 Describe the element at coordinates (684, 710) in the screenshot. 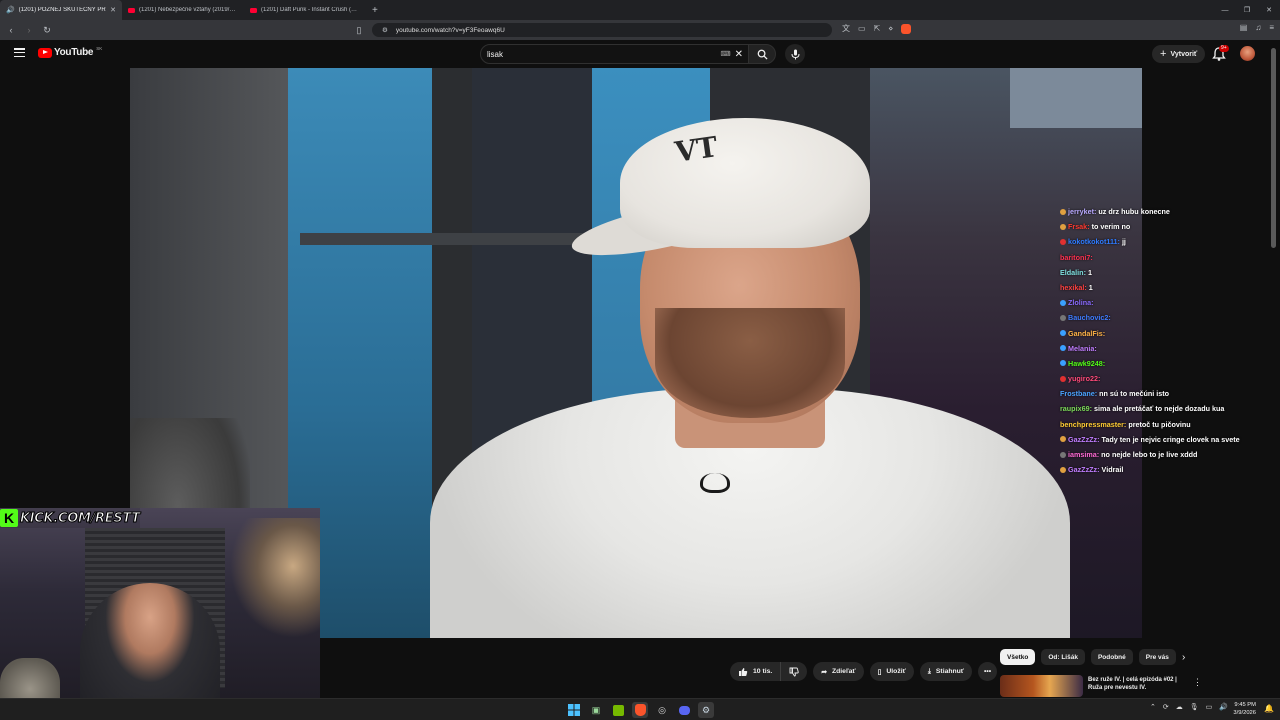

I see `discord-icon` at that location.